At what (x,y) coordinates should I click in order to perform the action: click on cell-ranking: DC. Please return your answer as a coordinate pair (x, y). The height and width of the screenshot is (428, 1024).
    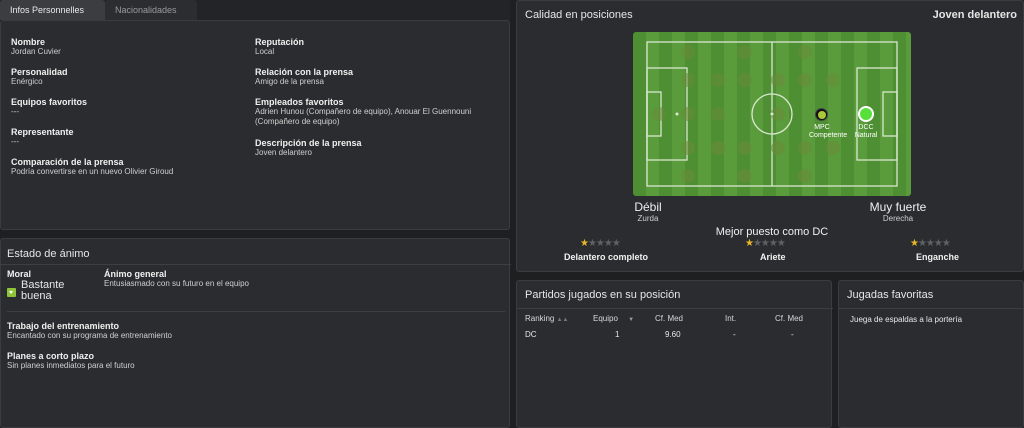
    Looking at the image, I should click on (531, 334).